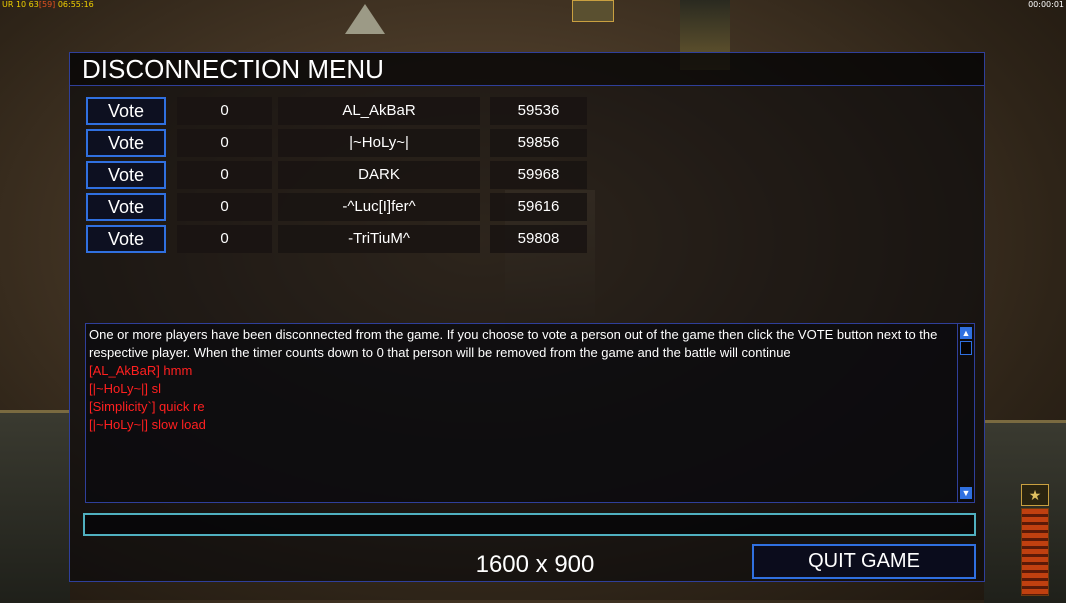 Image resolution: width=1066 pixels, height=603 pixels. What do you see at coordinates (1046, 4) in the screenshot?
I see `game-timer: 00:00:01` at bounding box center [1046, 4].